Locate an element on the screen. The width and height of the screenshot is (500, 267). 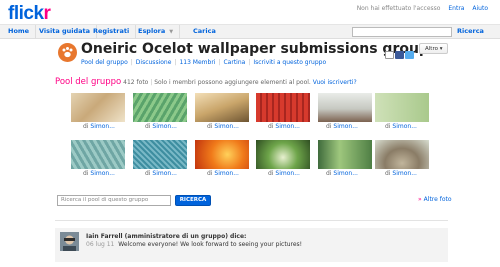
nav-signup-label: Registrati is located at coordinates (111, 31).